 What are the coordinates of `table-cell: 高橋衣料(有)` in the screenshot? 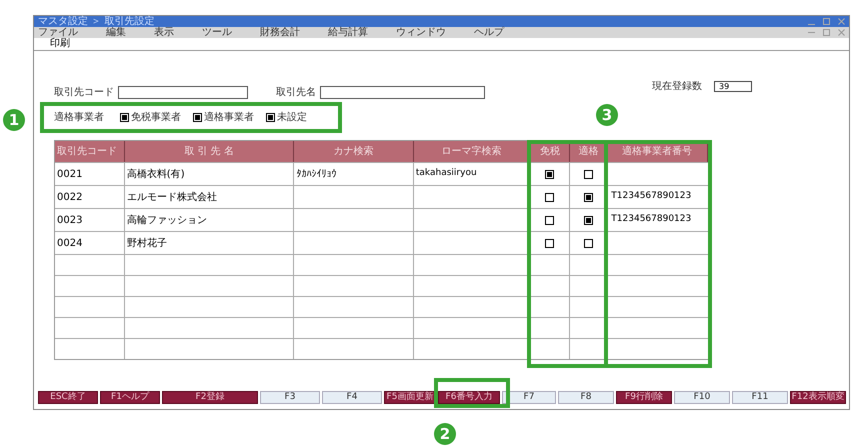 It's located at (209, 174).